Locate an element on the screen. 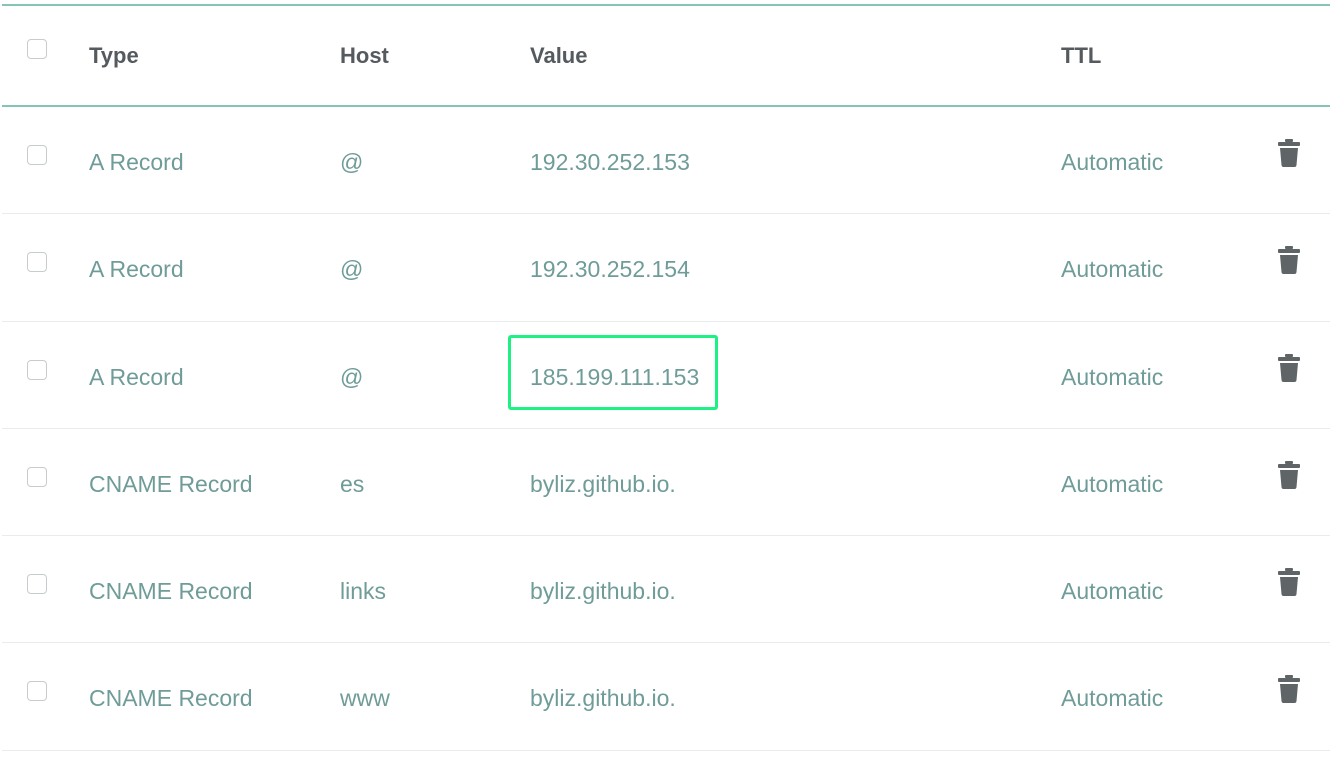  record-host: www is located at coordinates (365, 698).